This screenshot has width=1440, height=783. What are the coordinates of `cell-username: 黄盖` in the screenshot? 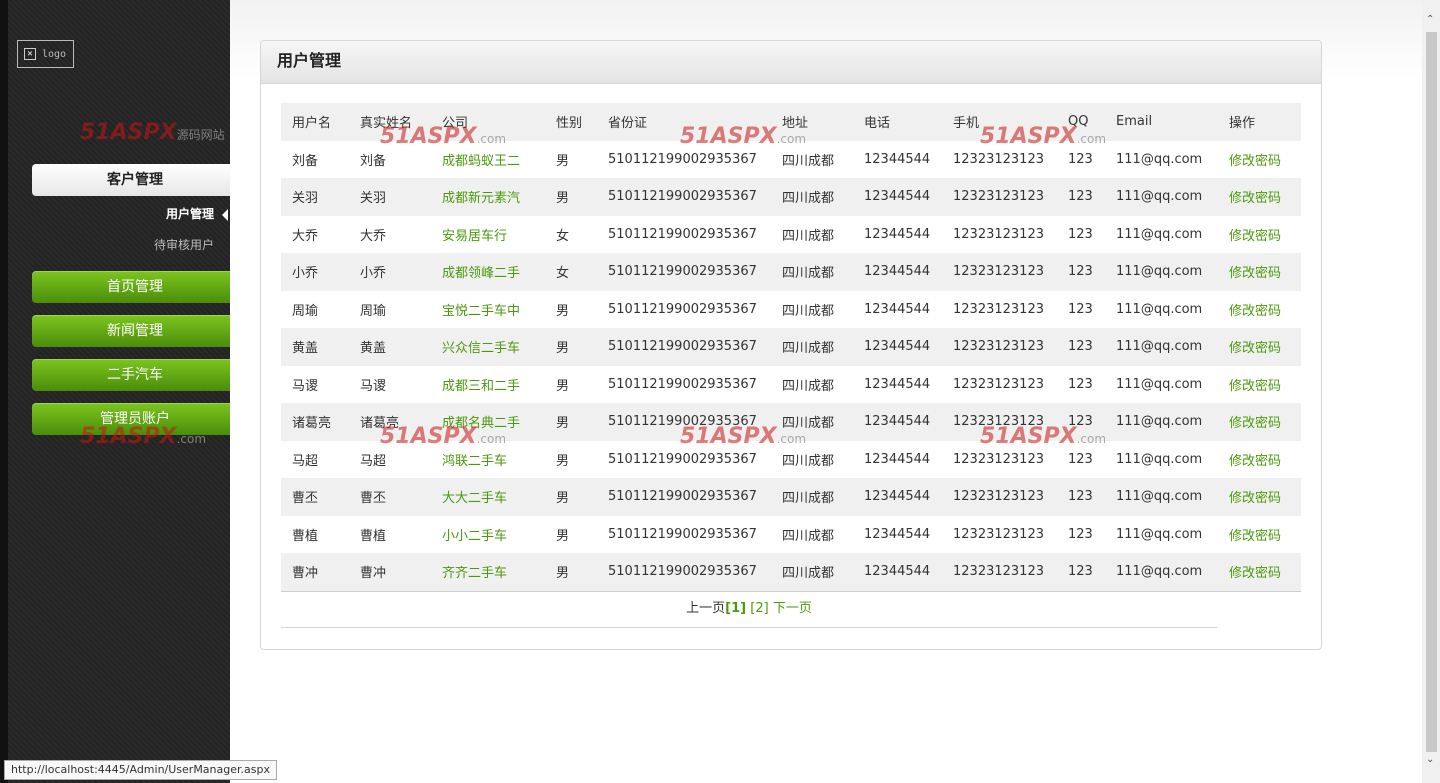 It's located at (305, 349).